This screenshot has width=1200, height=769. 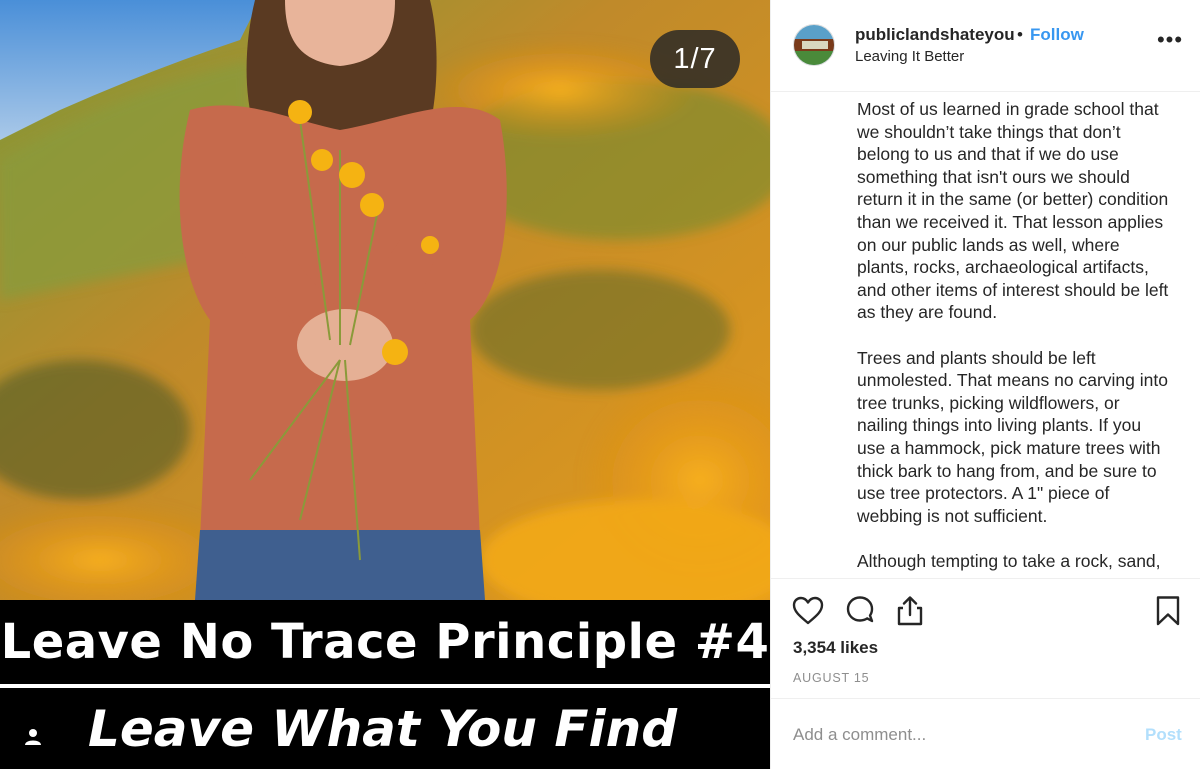 What do you see at coordinates (909, 56) in the screenshot?
I see `location-link: Leaving It Better` at bounding box center [909, 56].